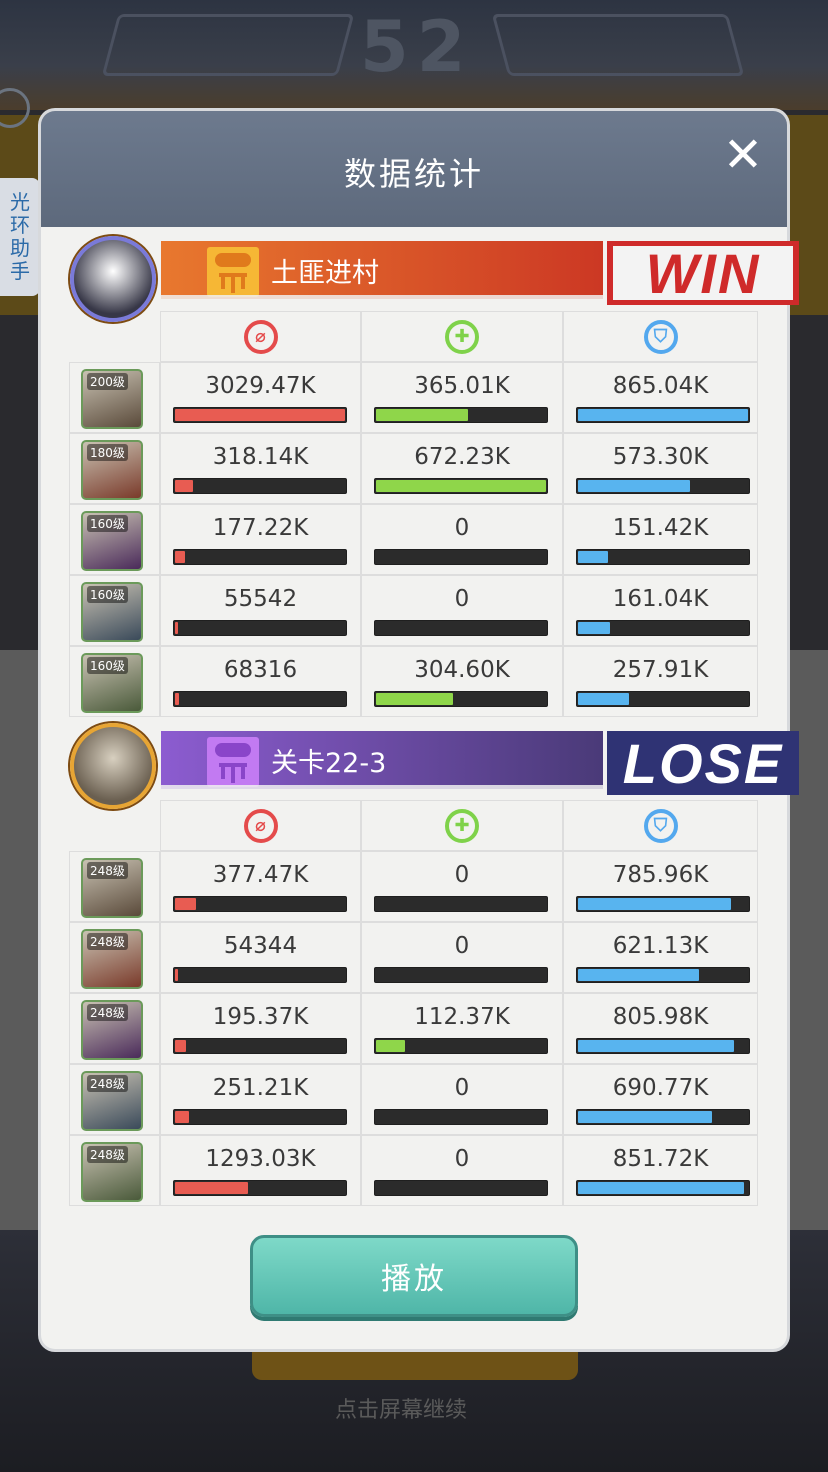 This screenshot has height=1472, width=828. I want to click on heal-cell: 112.37K, so click(462, 1028).